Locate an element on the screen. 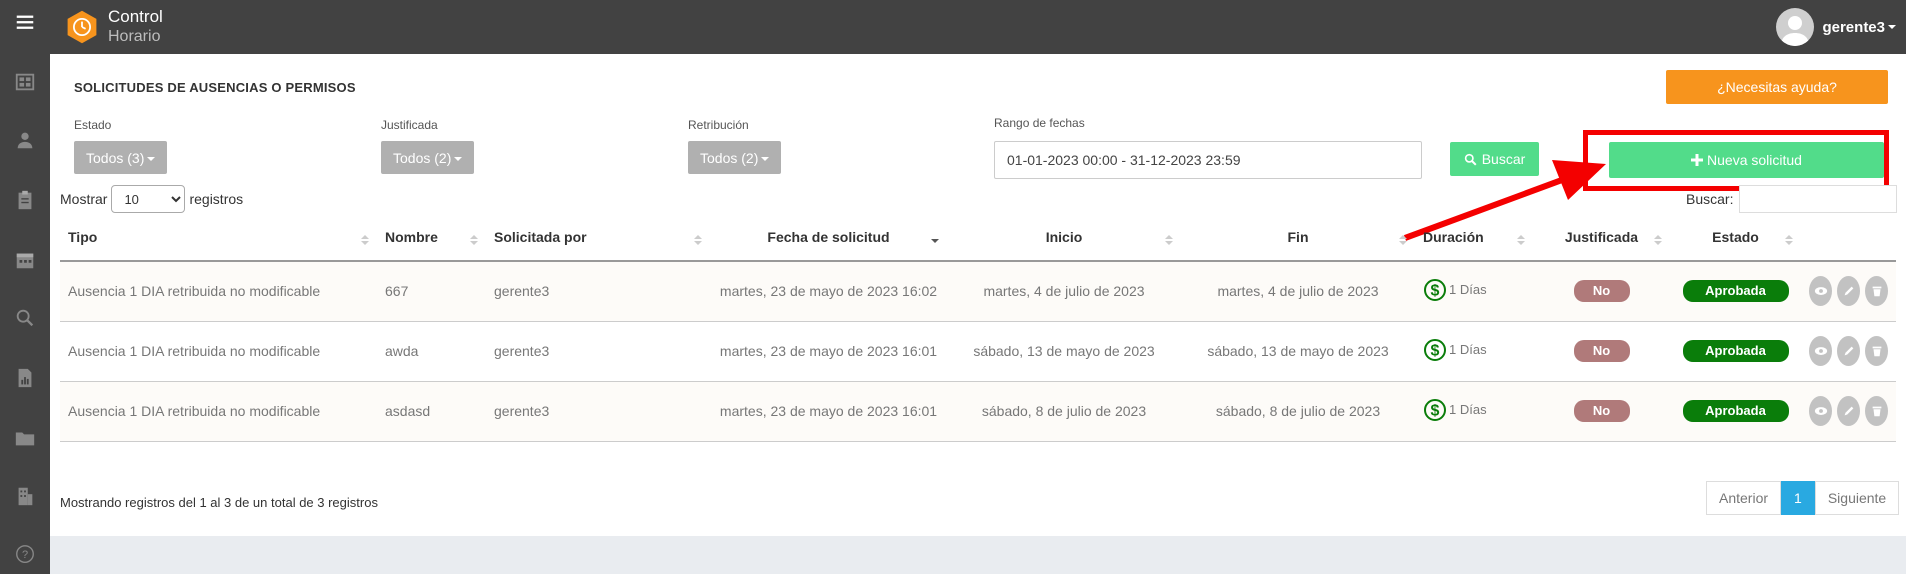 This screenshot has height=574, width=1906. page-title: SOLICITUDES DE AUSENCIAS O PERMISOS is located at coordinates (215, 87).